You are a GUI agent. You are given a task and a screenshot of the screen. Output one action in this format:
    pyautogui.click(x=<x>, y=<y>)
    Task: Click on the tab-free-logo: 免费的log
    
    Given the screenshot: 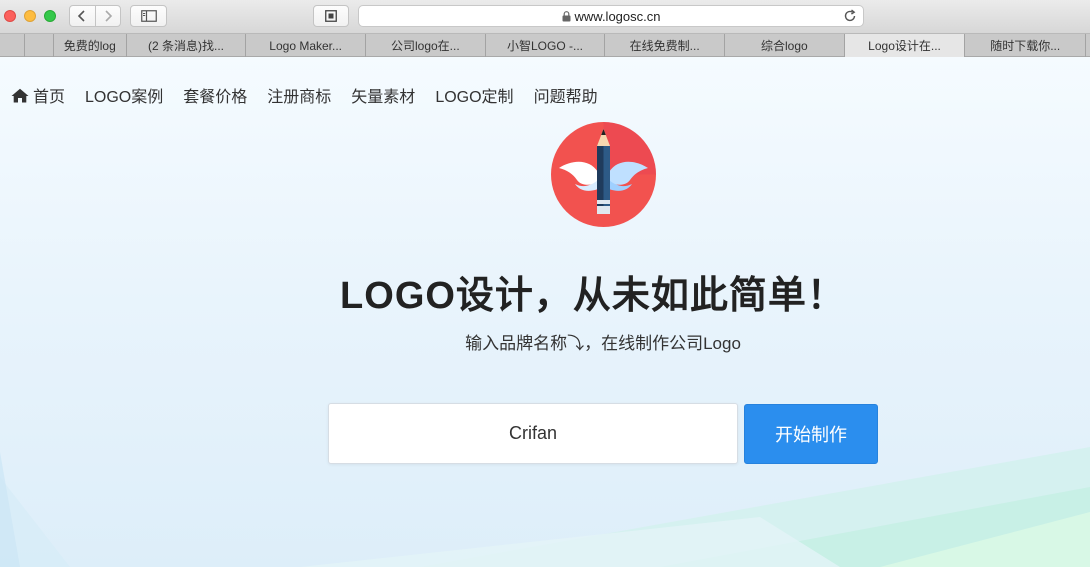 What is the action you would take?
    pyautogui.click(x=90, y=45)
    